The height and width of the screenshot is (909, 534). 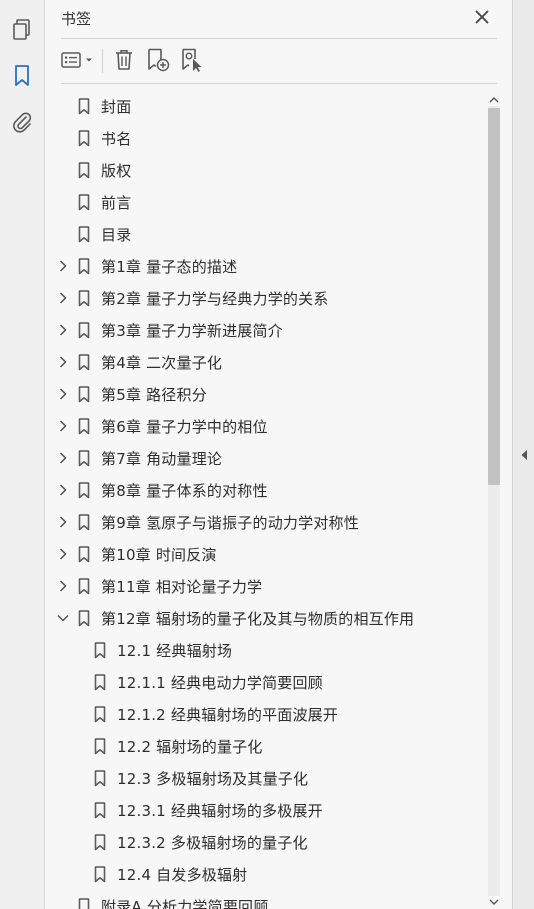 What do you see at coordinates (265, 106) in the screenshot?
I see `bookmark-item: 封面` at bounding box center [265, 106].